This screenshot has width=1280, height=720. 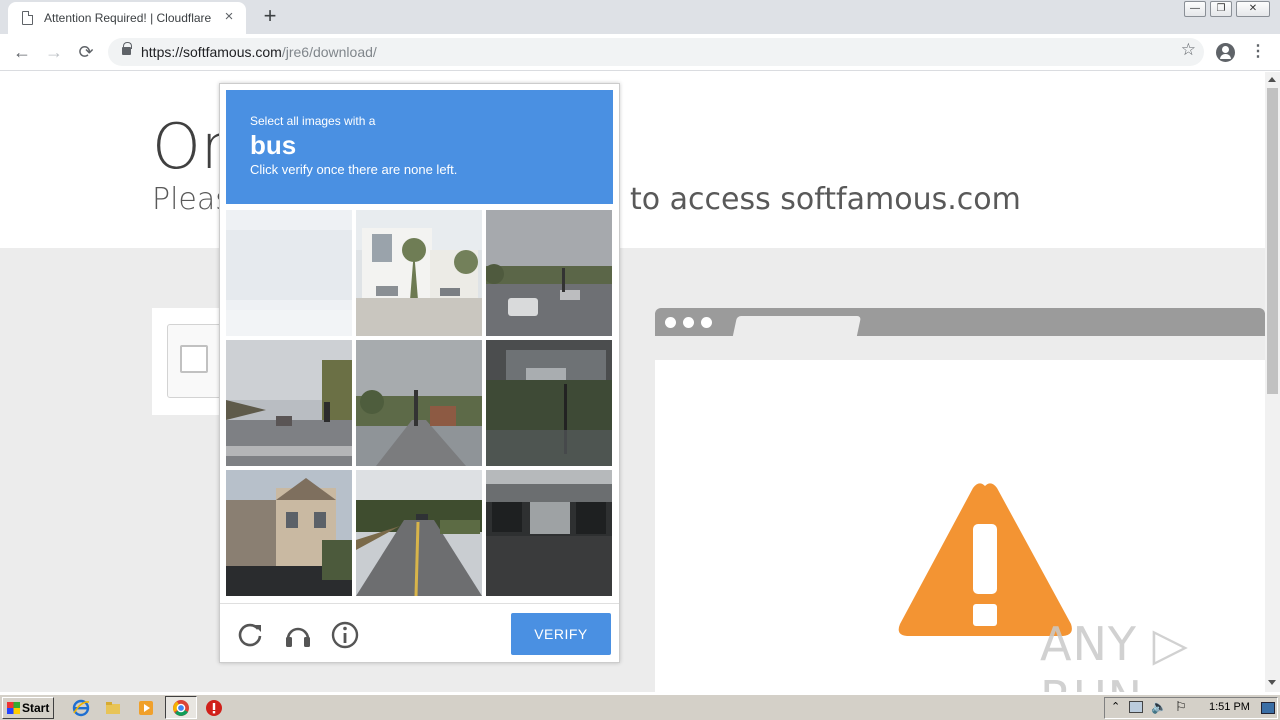 What do you see at coordinates (127, 48) in the screenshot?
I see `lock-icon` at bounding box center [127, 48].